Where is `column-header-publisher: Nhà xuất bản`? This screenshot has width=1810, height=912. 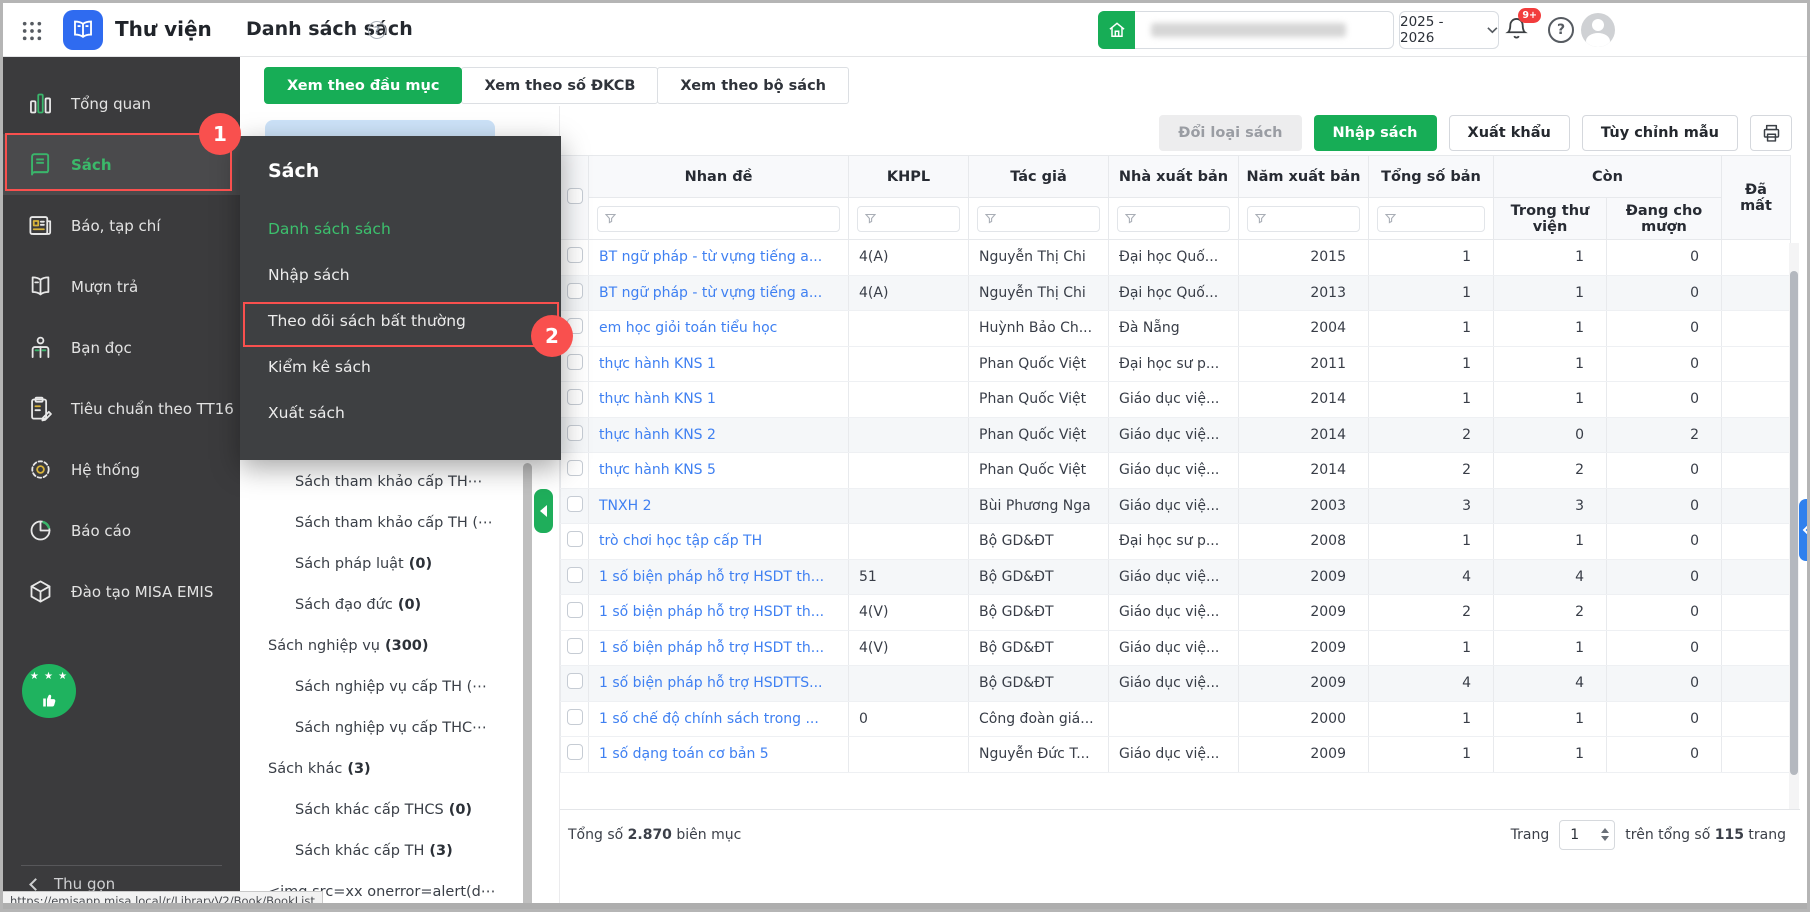
column-header-publisher: Nhà xuất bản is located at coordinates (1173, 176).